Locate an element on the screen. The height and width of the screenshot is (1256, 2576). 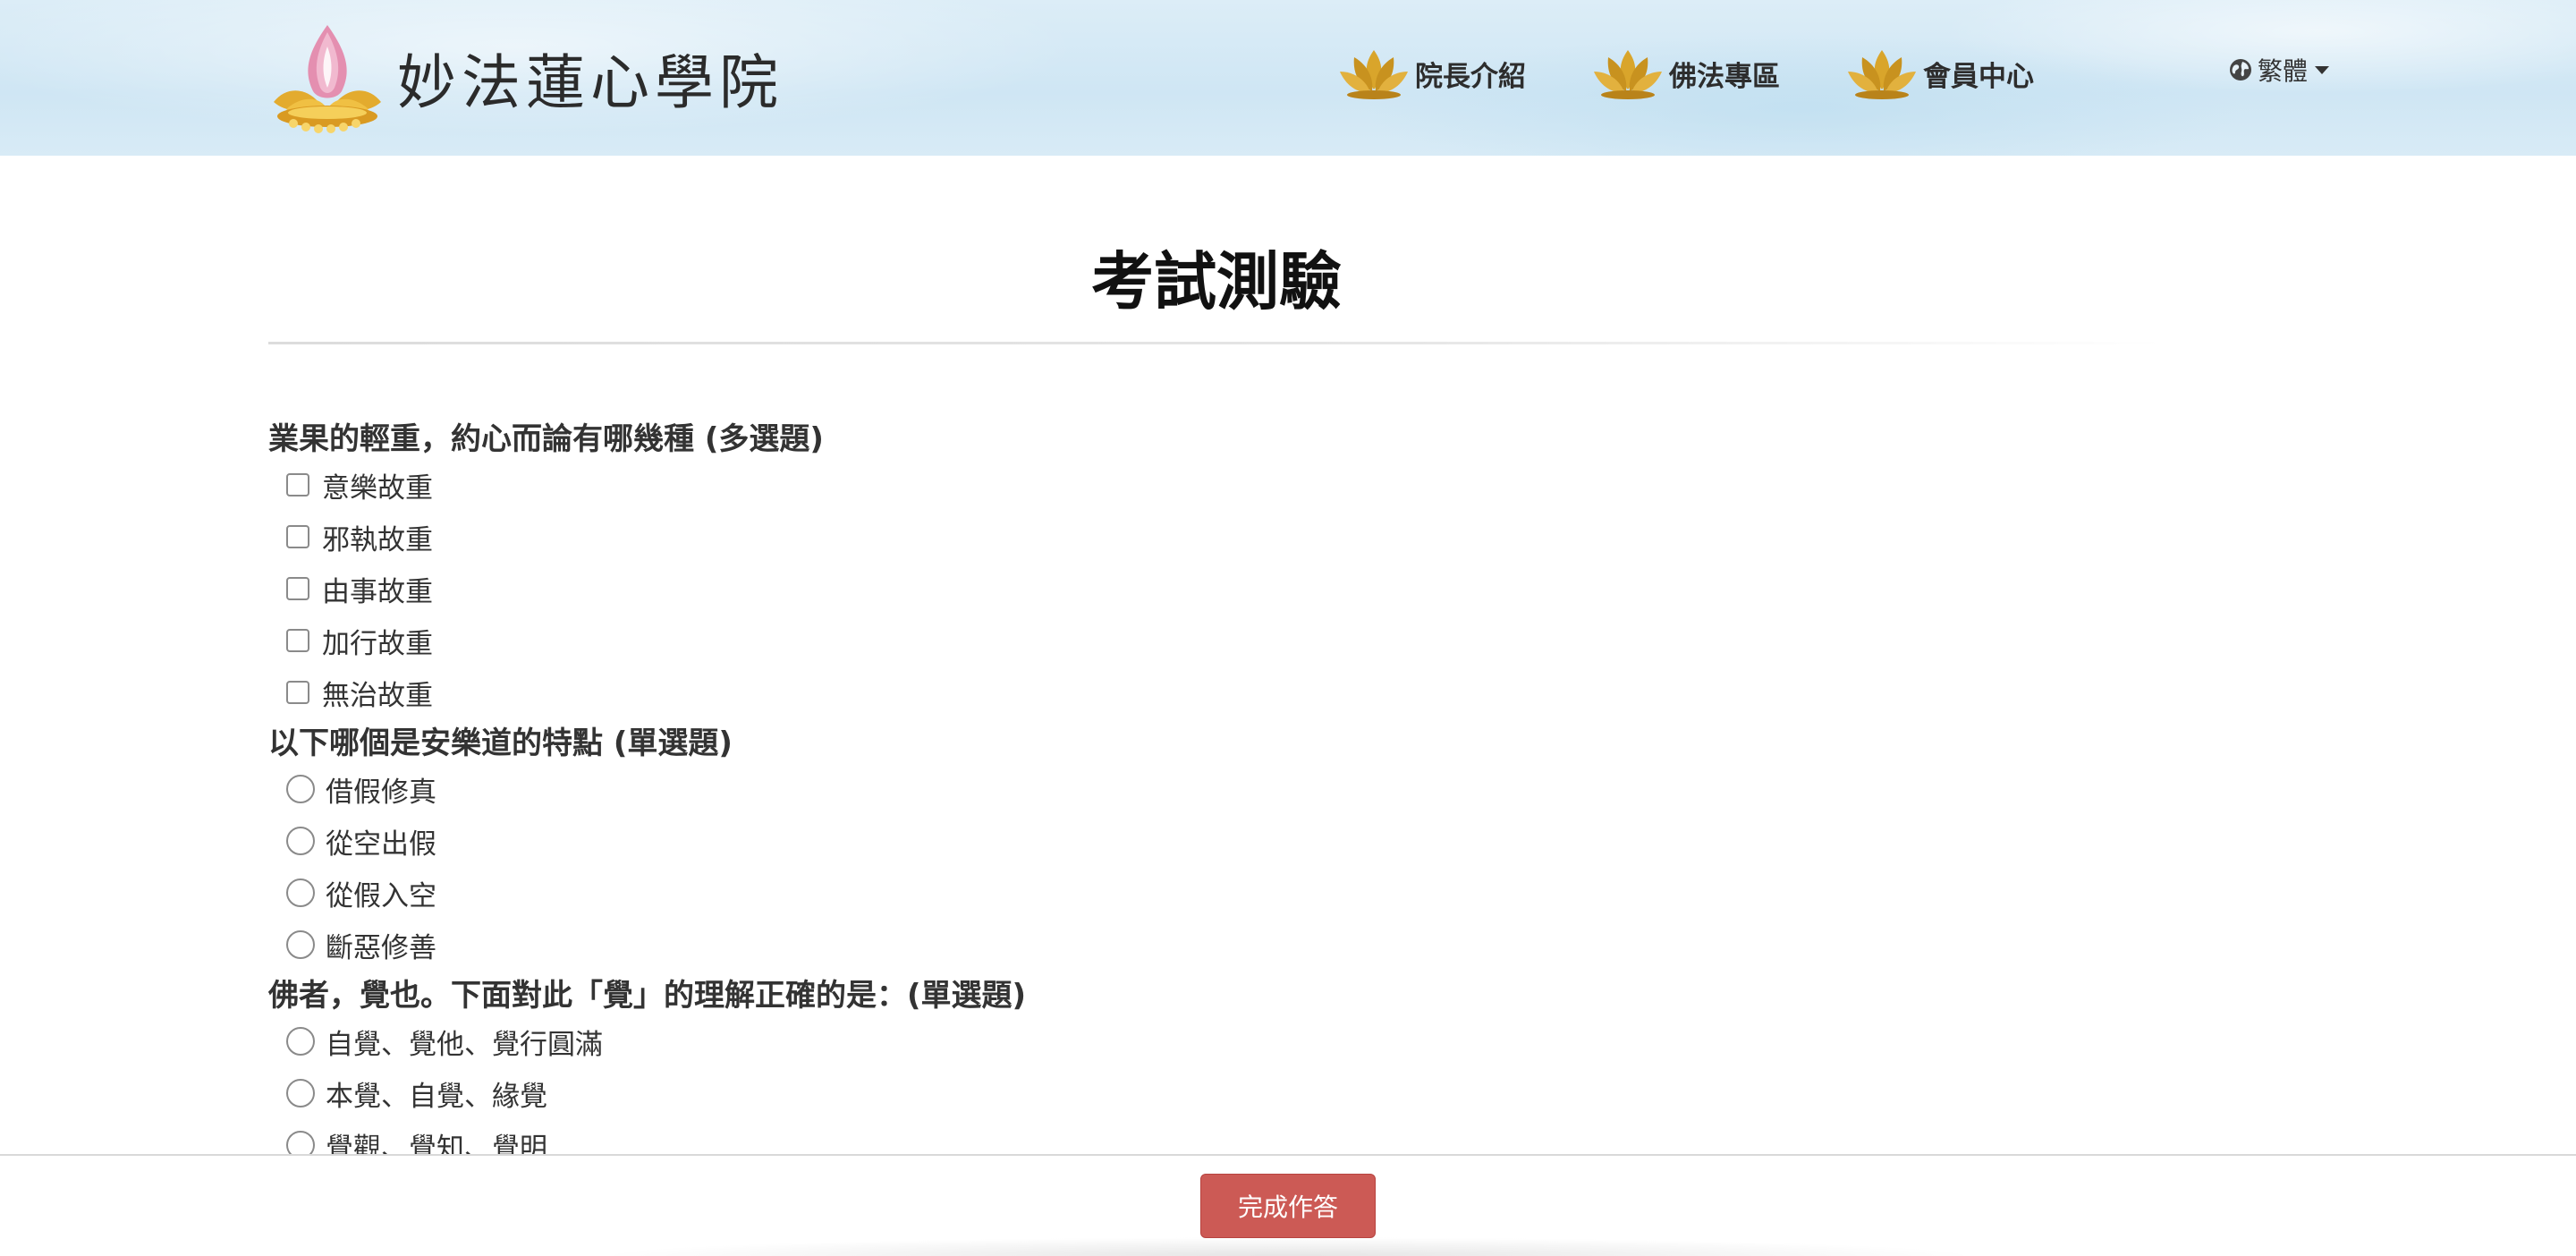
language-dropdown: 繁體 is located at coordinates (2279, 70).